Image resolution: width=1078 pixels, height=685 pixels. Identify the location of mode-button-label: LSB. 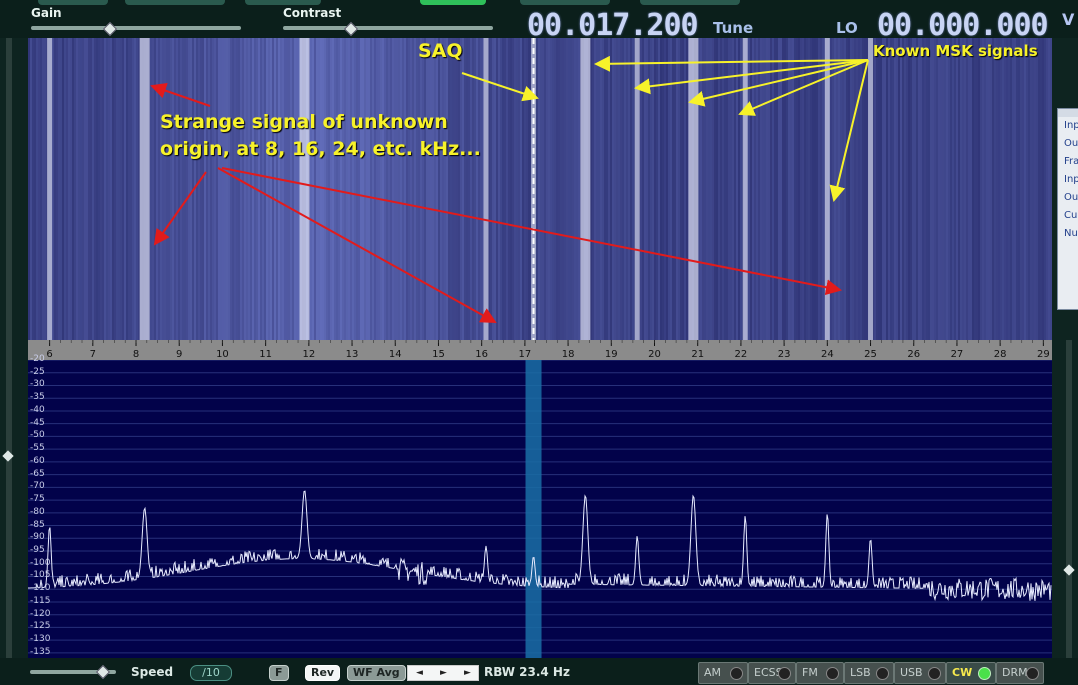
(860, 672).